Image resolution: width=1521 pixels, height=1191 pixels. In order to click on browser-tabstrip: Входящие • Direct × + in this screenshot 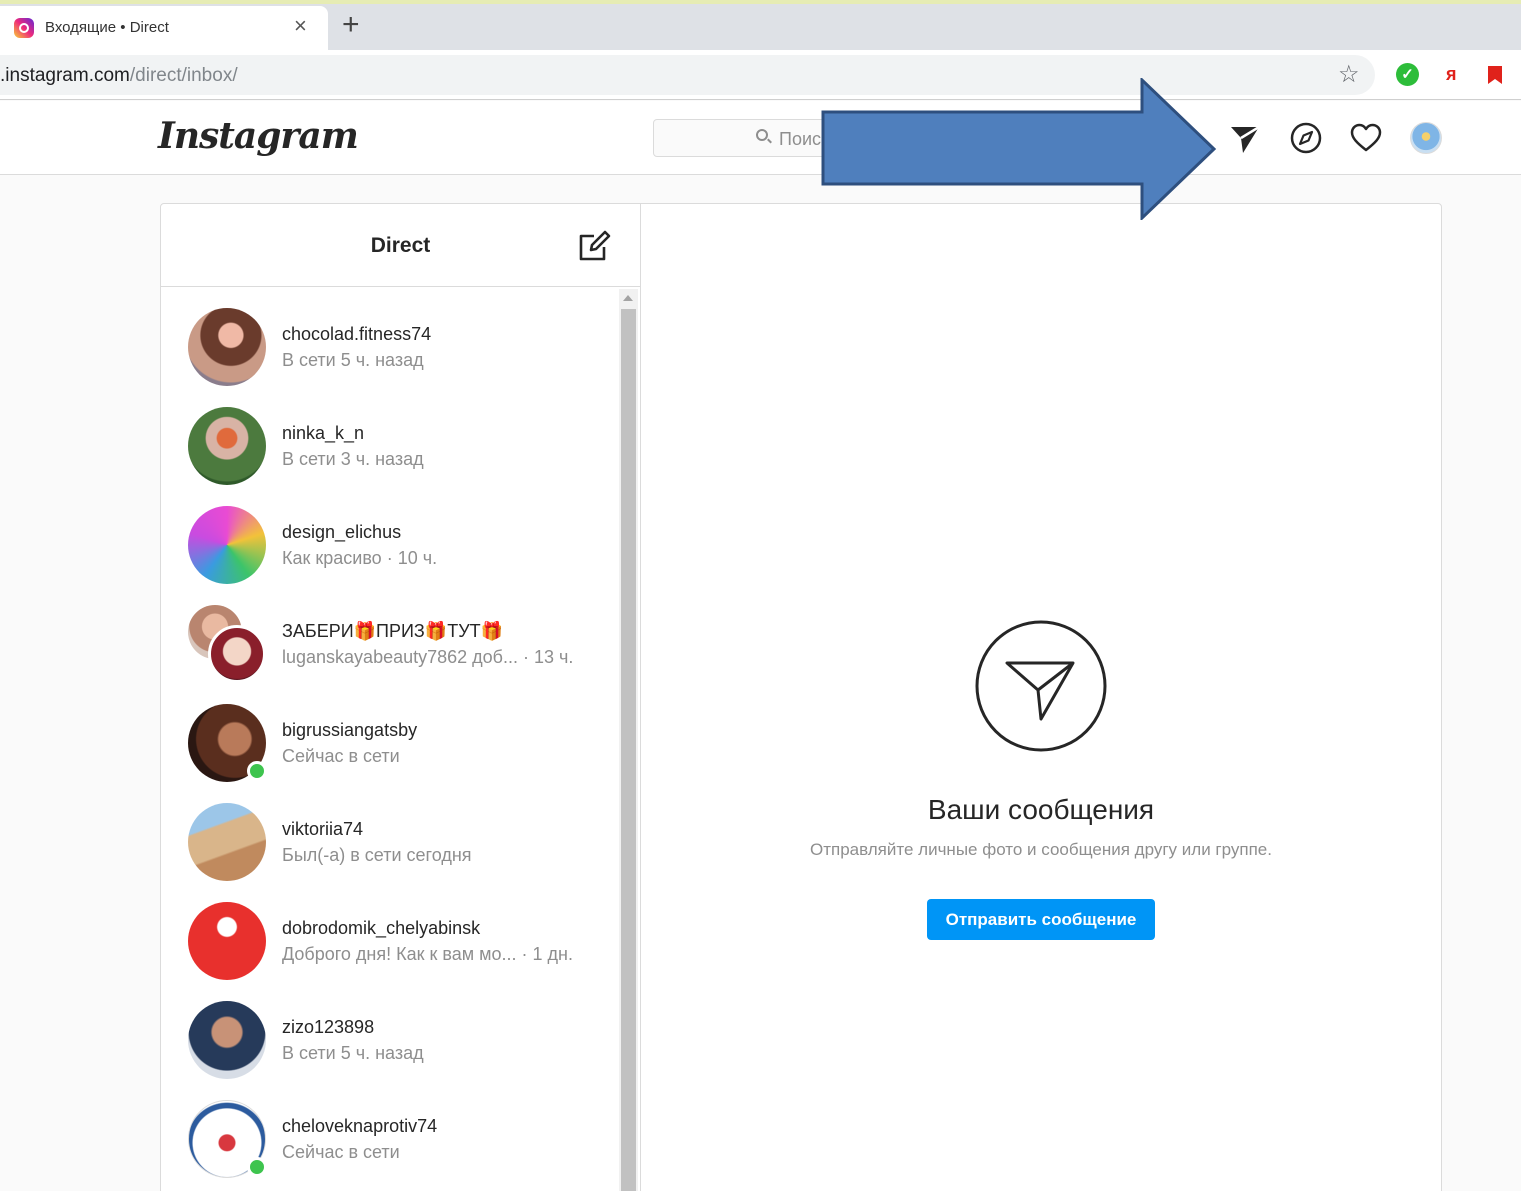, I will do `click(760, 25)`.